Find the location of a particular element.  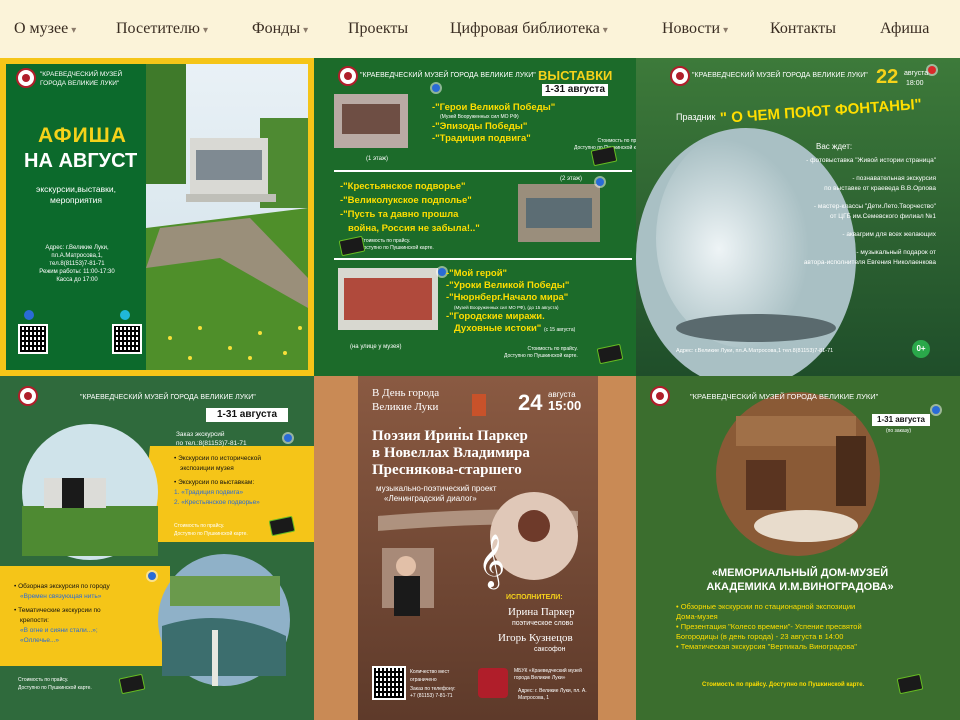

age-rating-badge: 0+ is located at coordinates (921, 349).